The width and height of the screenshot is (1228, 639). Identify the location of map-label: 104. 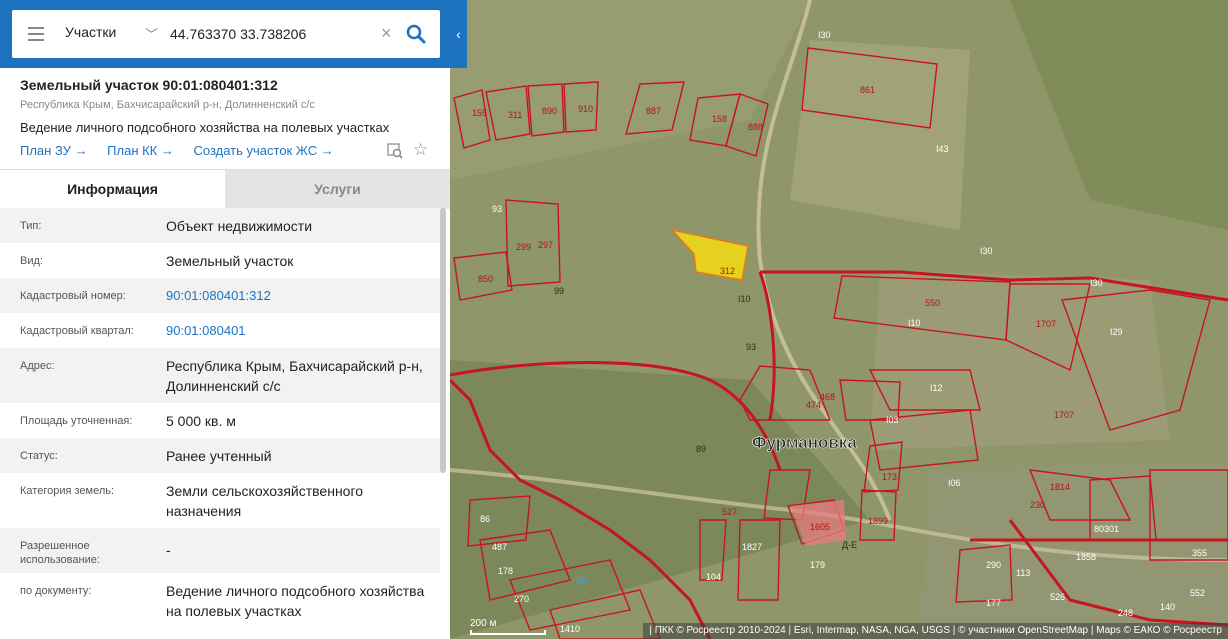
(713, 577).